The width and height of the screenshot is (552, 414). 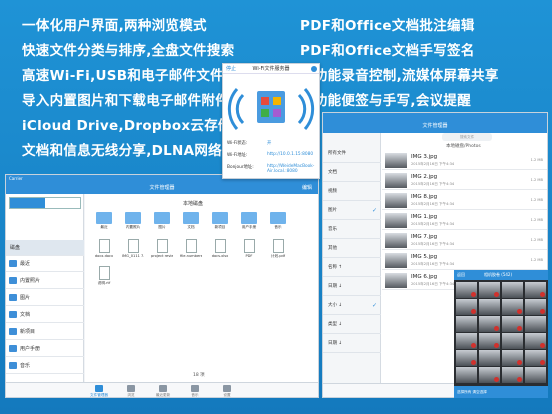 I want to click on file-date: 2015年2月16日 下午4:34, so click(x=433, y=224).